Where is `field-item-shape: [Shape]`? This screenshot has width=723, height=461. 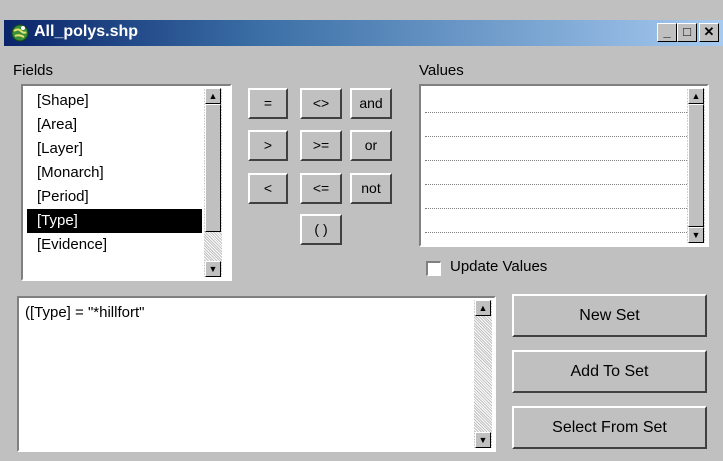
field-item-shape: [Shape] is located at coordinates (114, 101).